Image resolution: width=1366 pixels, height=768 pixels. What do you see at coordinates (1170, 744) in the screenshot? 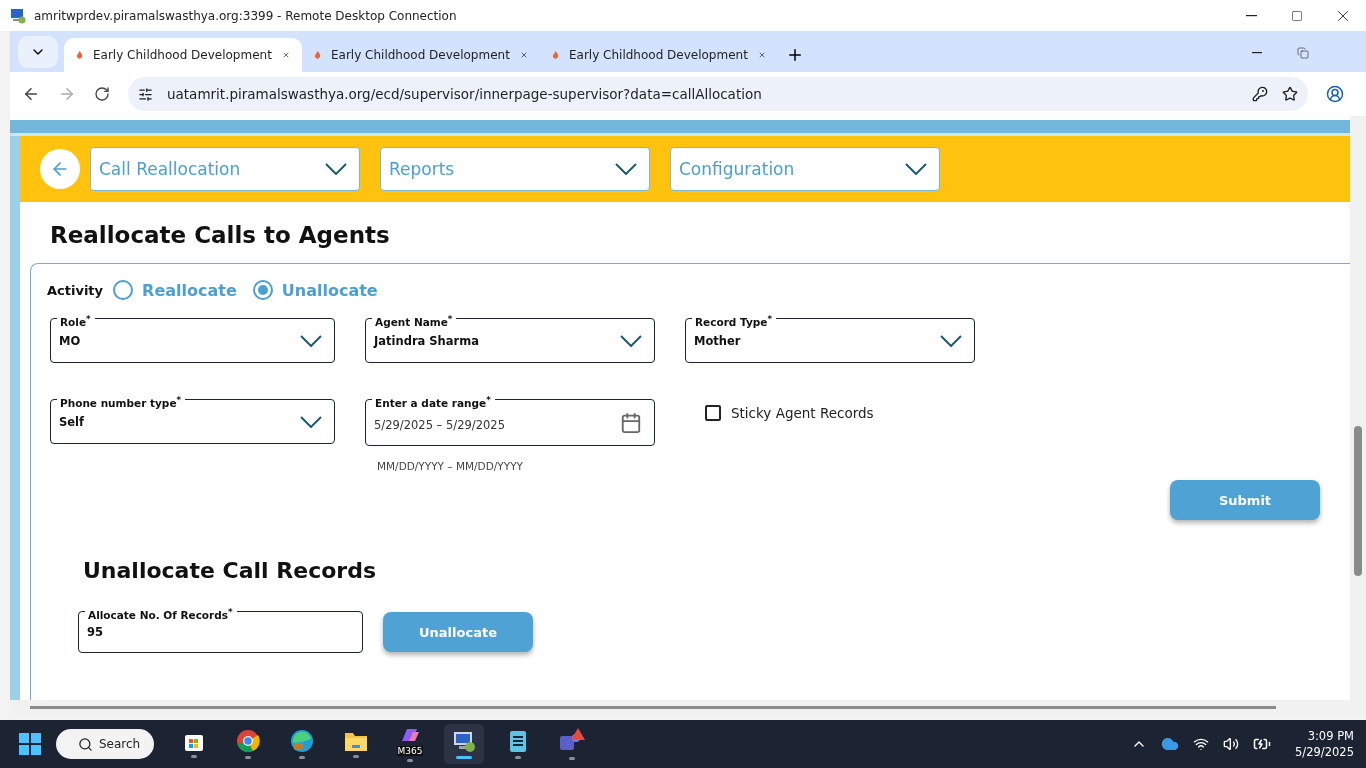
I see `cloud-icon` at bounding box center [1170, 744].